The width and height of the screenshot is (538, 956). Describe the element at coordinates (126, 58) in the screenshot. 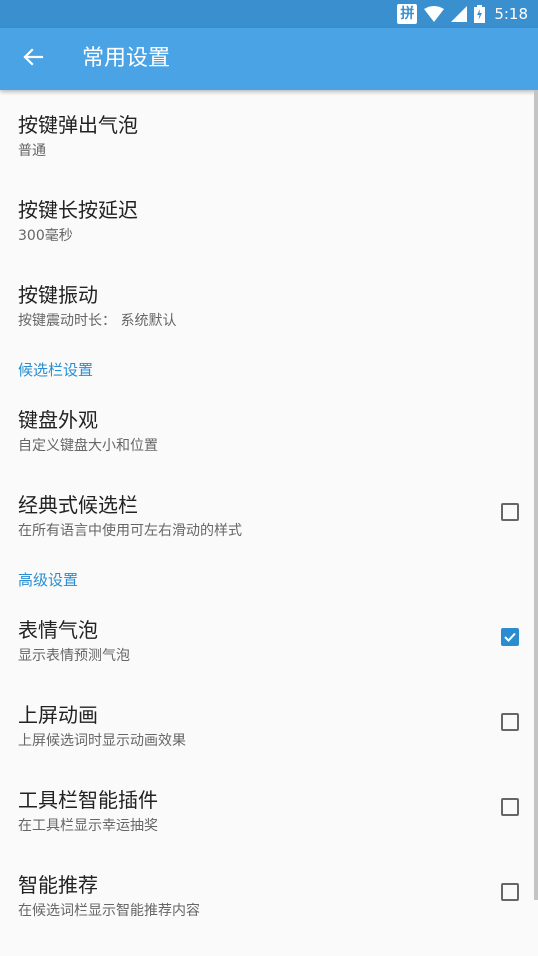

I see `page-title: 常用设置` at that location.